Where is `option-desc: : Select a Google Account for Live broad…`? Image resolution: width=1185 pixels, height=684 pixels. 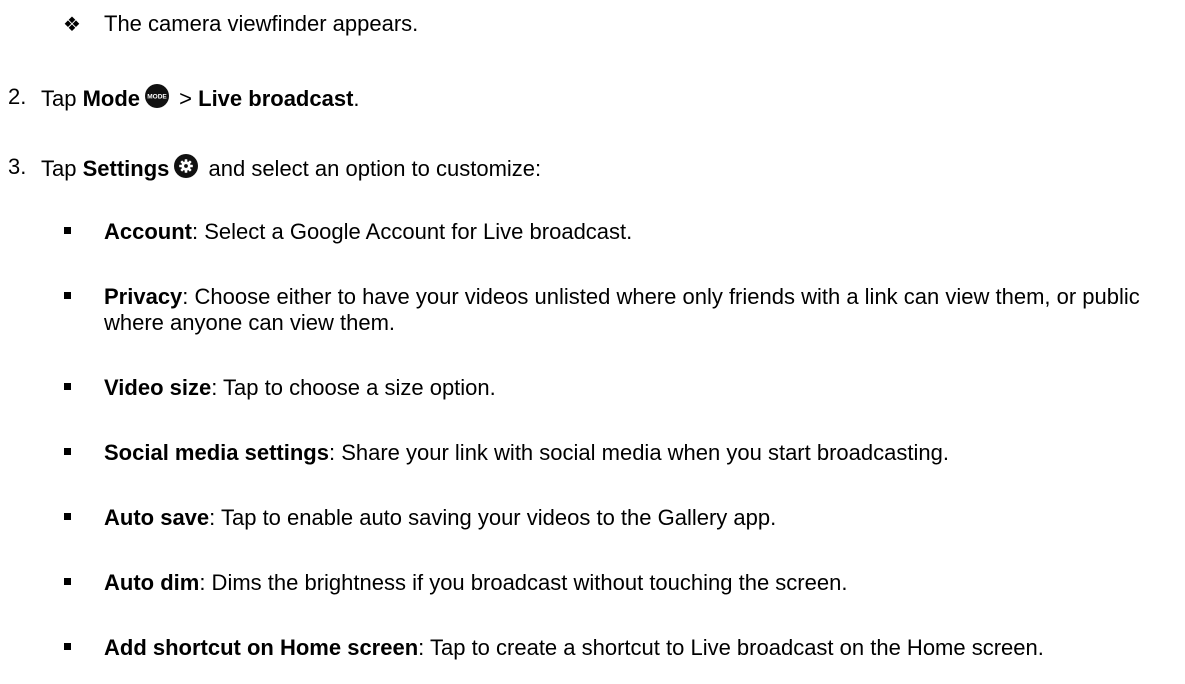
option-desc: : Select a Google Account for Live broad… is located at coordinates (412, 231).